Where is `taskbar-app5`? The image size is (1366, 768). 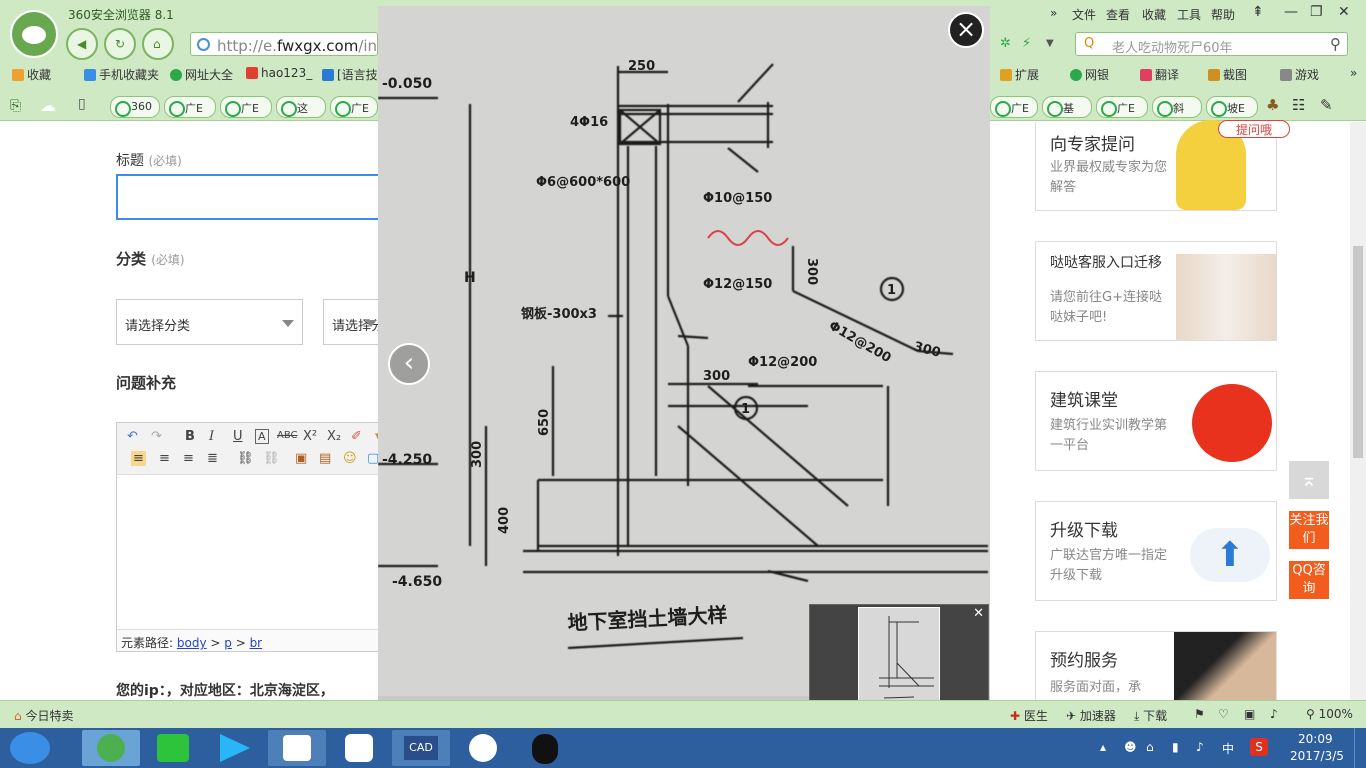
taskbar-app5 is located at coordinates (359, 748).